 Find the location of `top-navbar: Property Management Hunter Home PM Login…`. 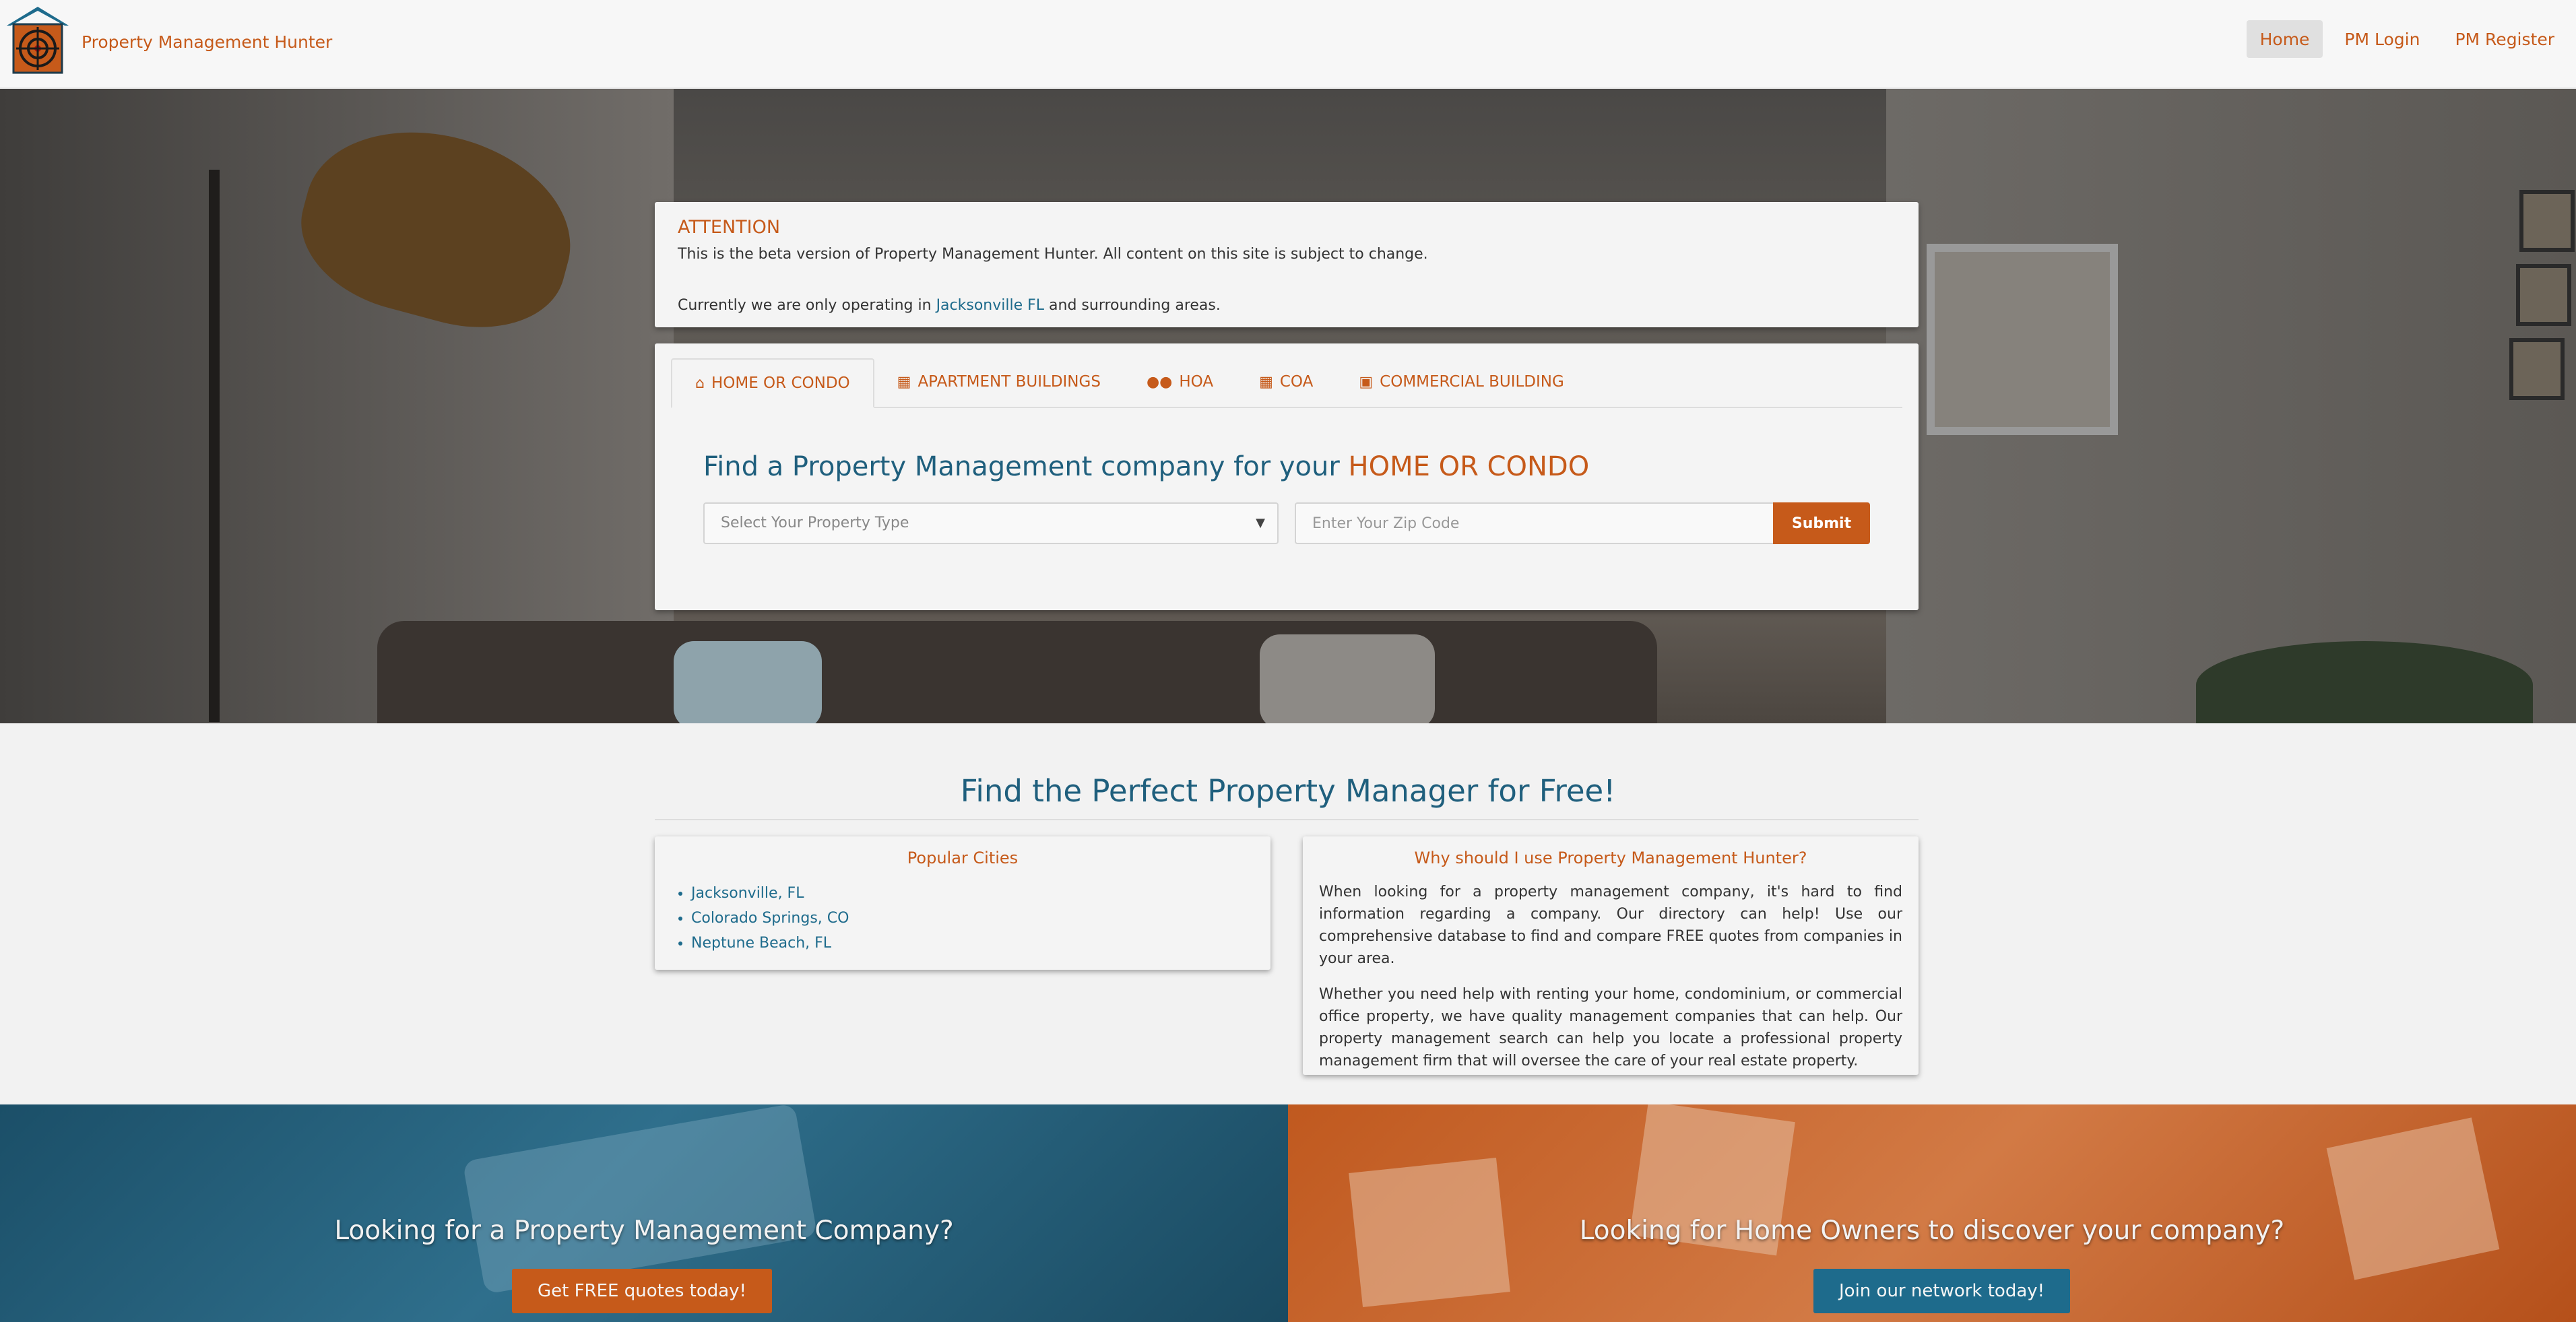

top-navbar: Property Management Hunter Home PM Login… is located at coordinates (1288, 45).